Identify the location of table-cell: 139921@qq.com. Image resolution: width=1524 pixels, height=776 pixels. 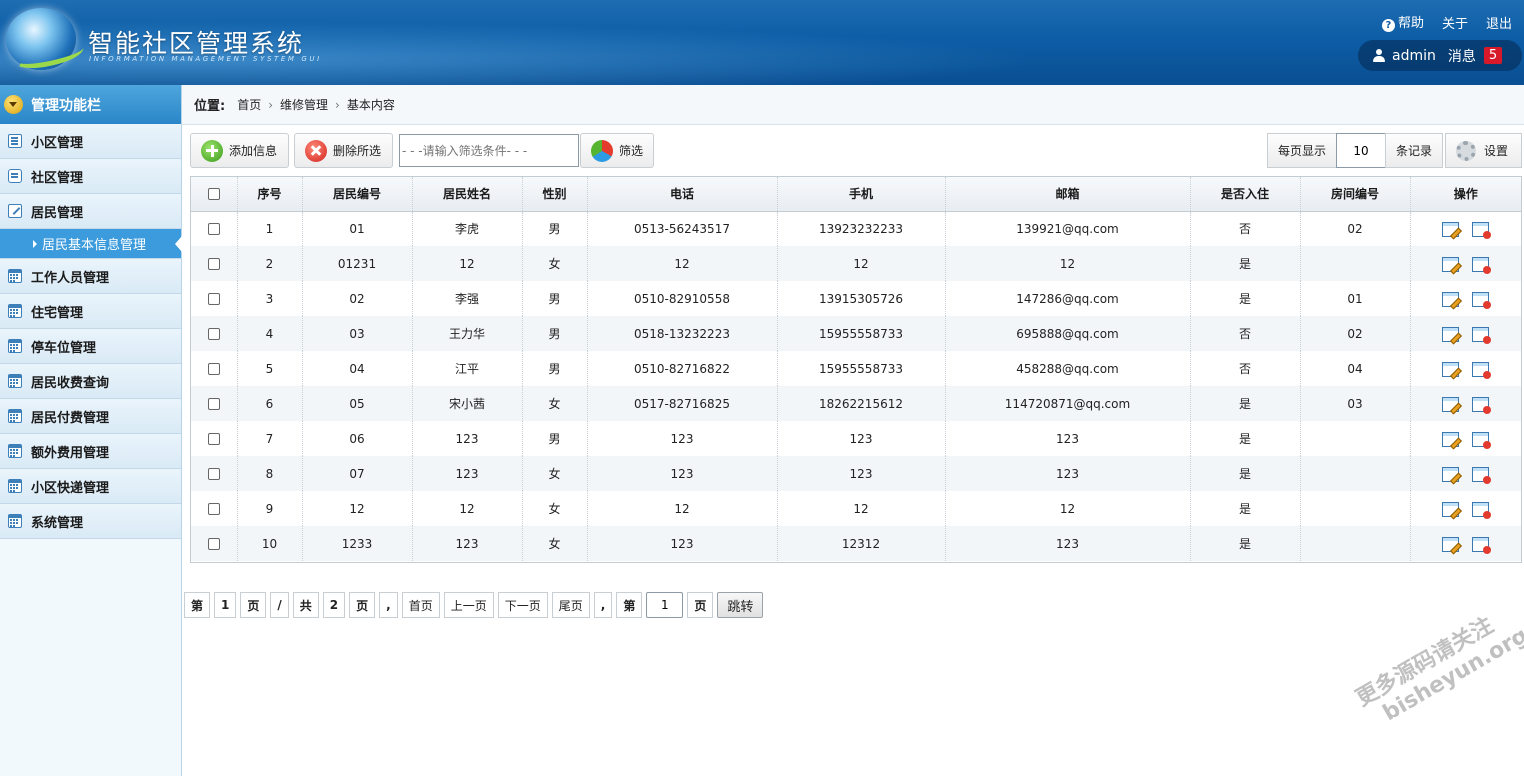
(1068, 228).